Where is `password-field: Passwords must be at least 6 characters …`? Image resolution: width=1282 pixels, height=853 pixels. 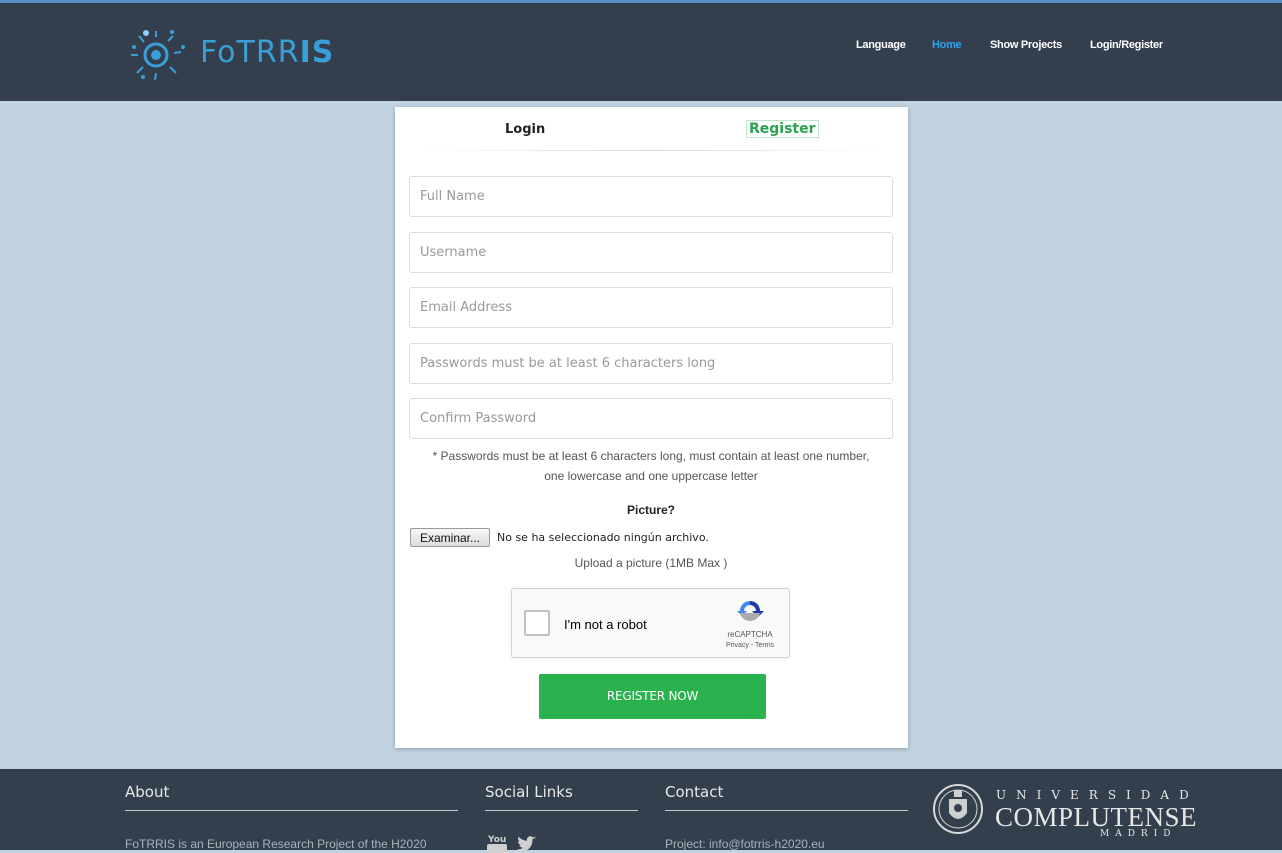
password-field: Passwords must be at least 6 characters … is located at coordinates (651, 363).